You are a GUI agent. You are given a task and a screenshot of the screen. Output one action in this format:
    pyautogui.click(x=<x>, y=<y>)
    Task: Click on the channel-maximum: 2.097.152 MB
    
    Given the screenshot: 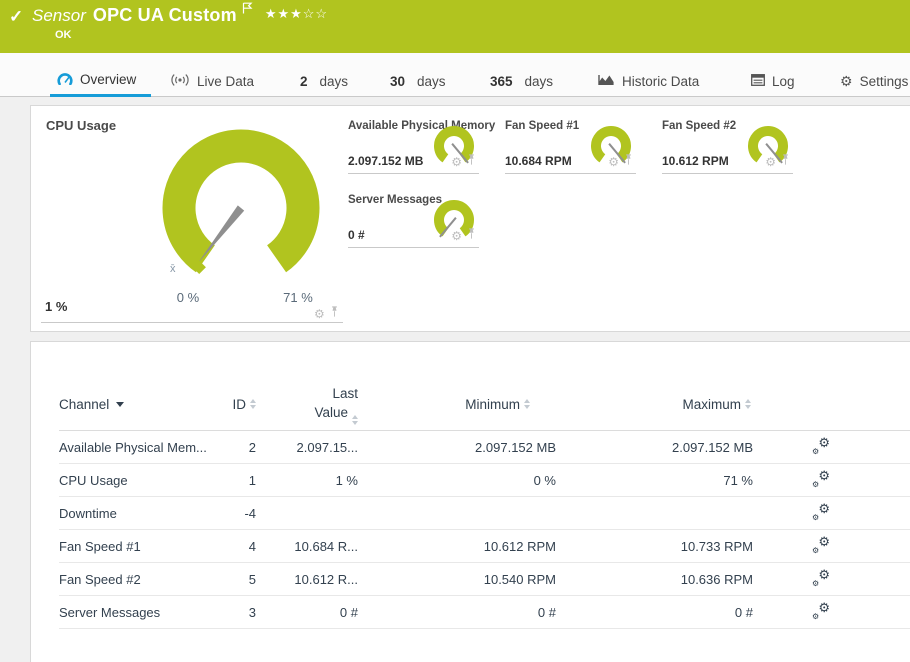 What is the action you would take?
    pyautogui.click(x=712, y=447)
    